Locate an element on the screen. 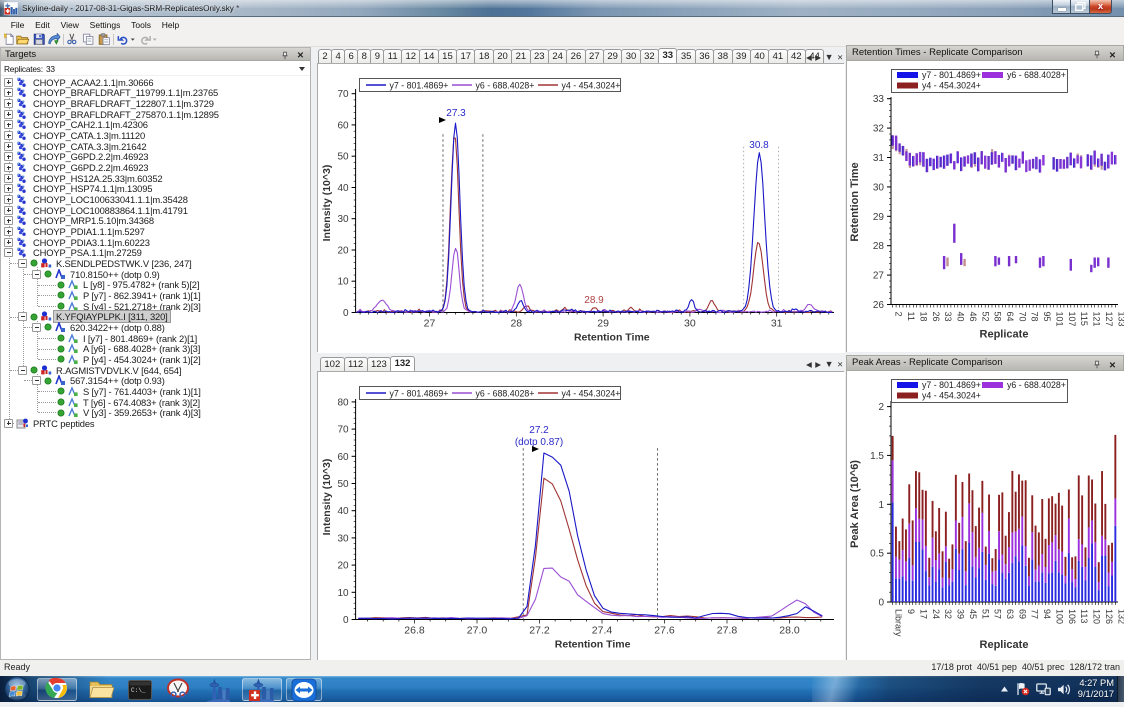  svg-text: 64 is located at coordinates (1010, 317).